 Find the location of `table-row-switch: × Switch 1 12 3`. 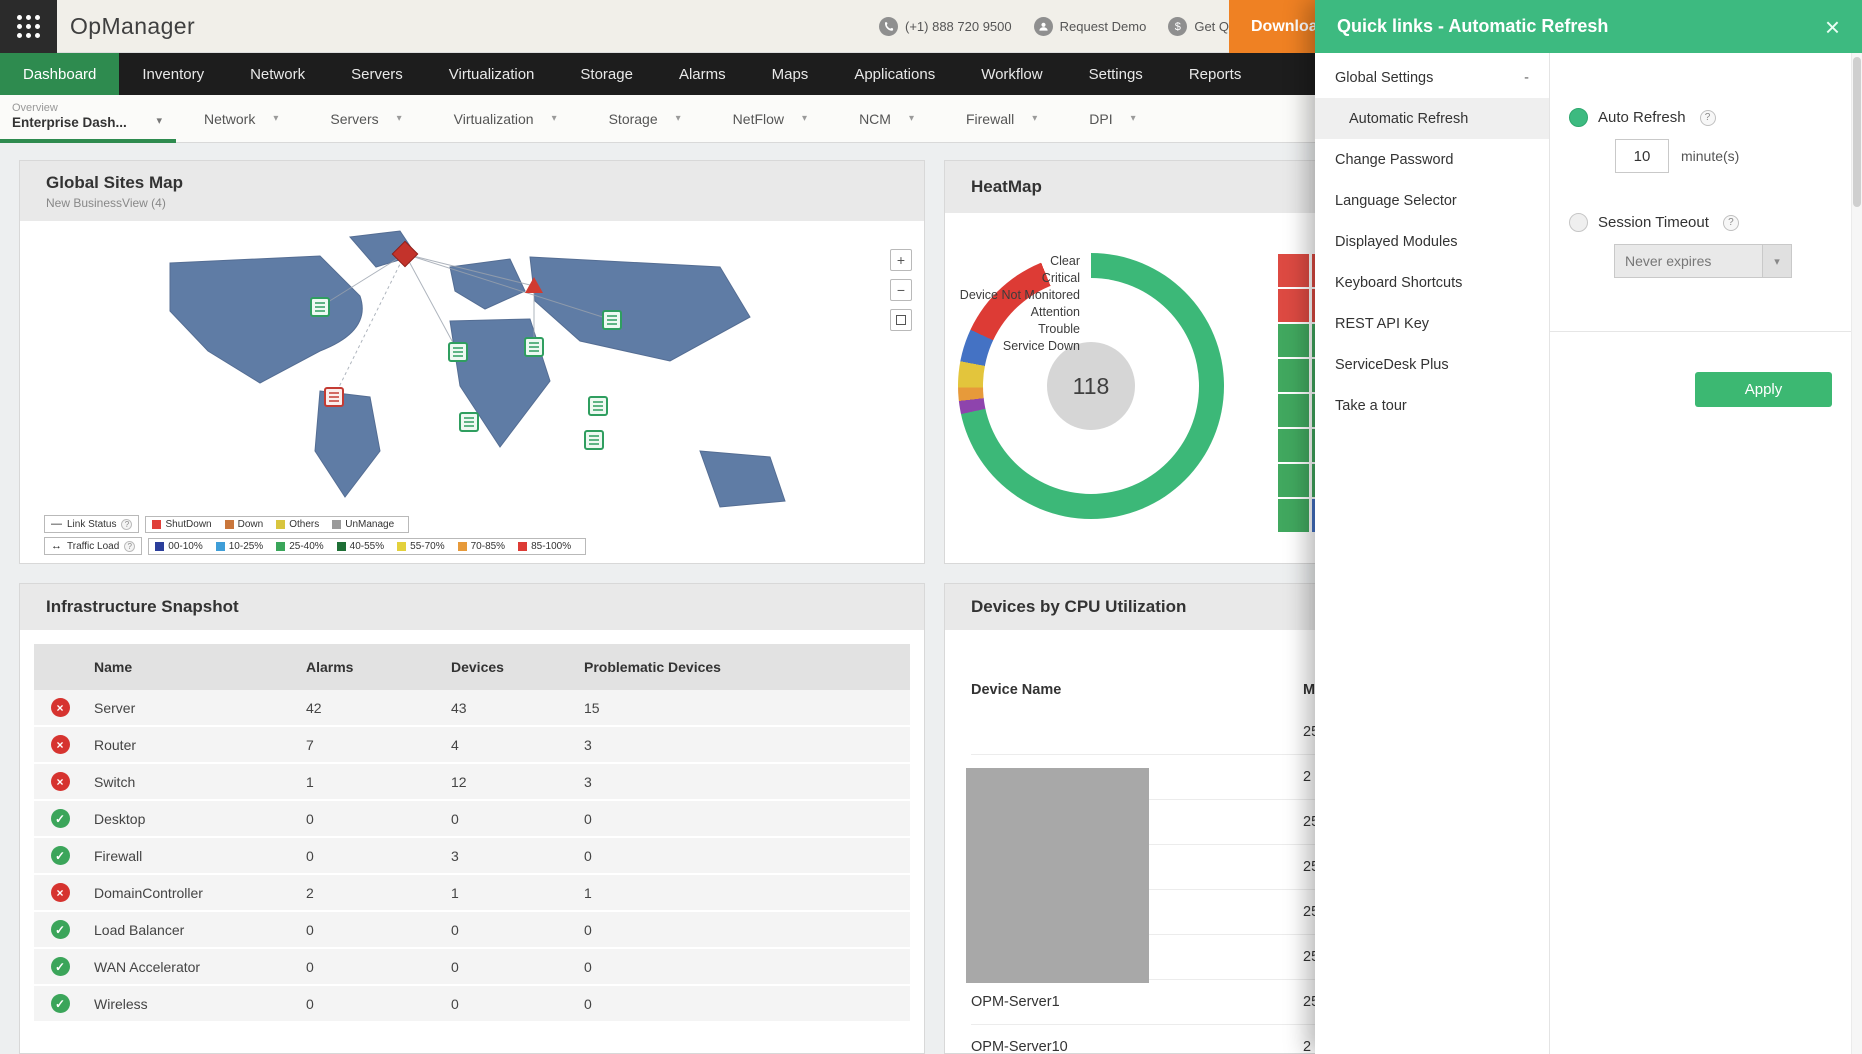

table-row-switch: × Switch 1 12 3 is located at coordinates (472, 782).